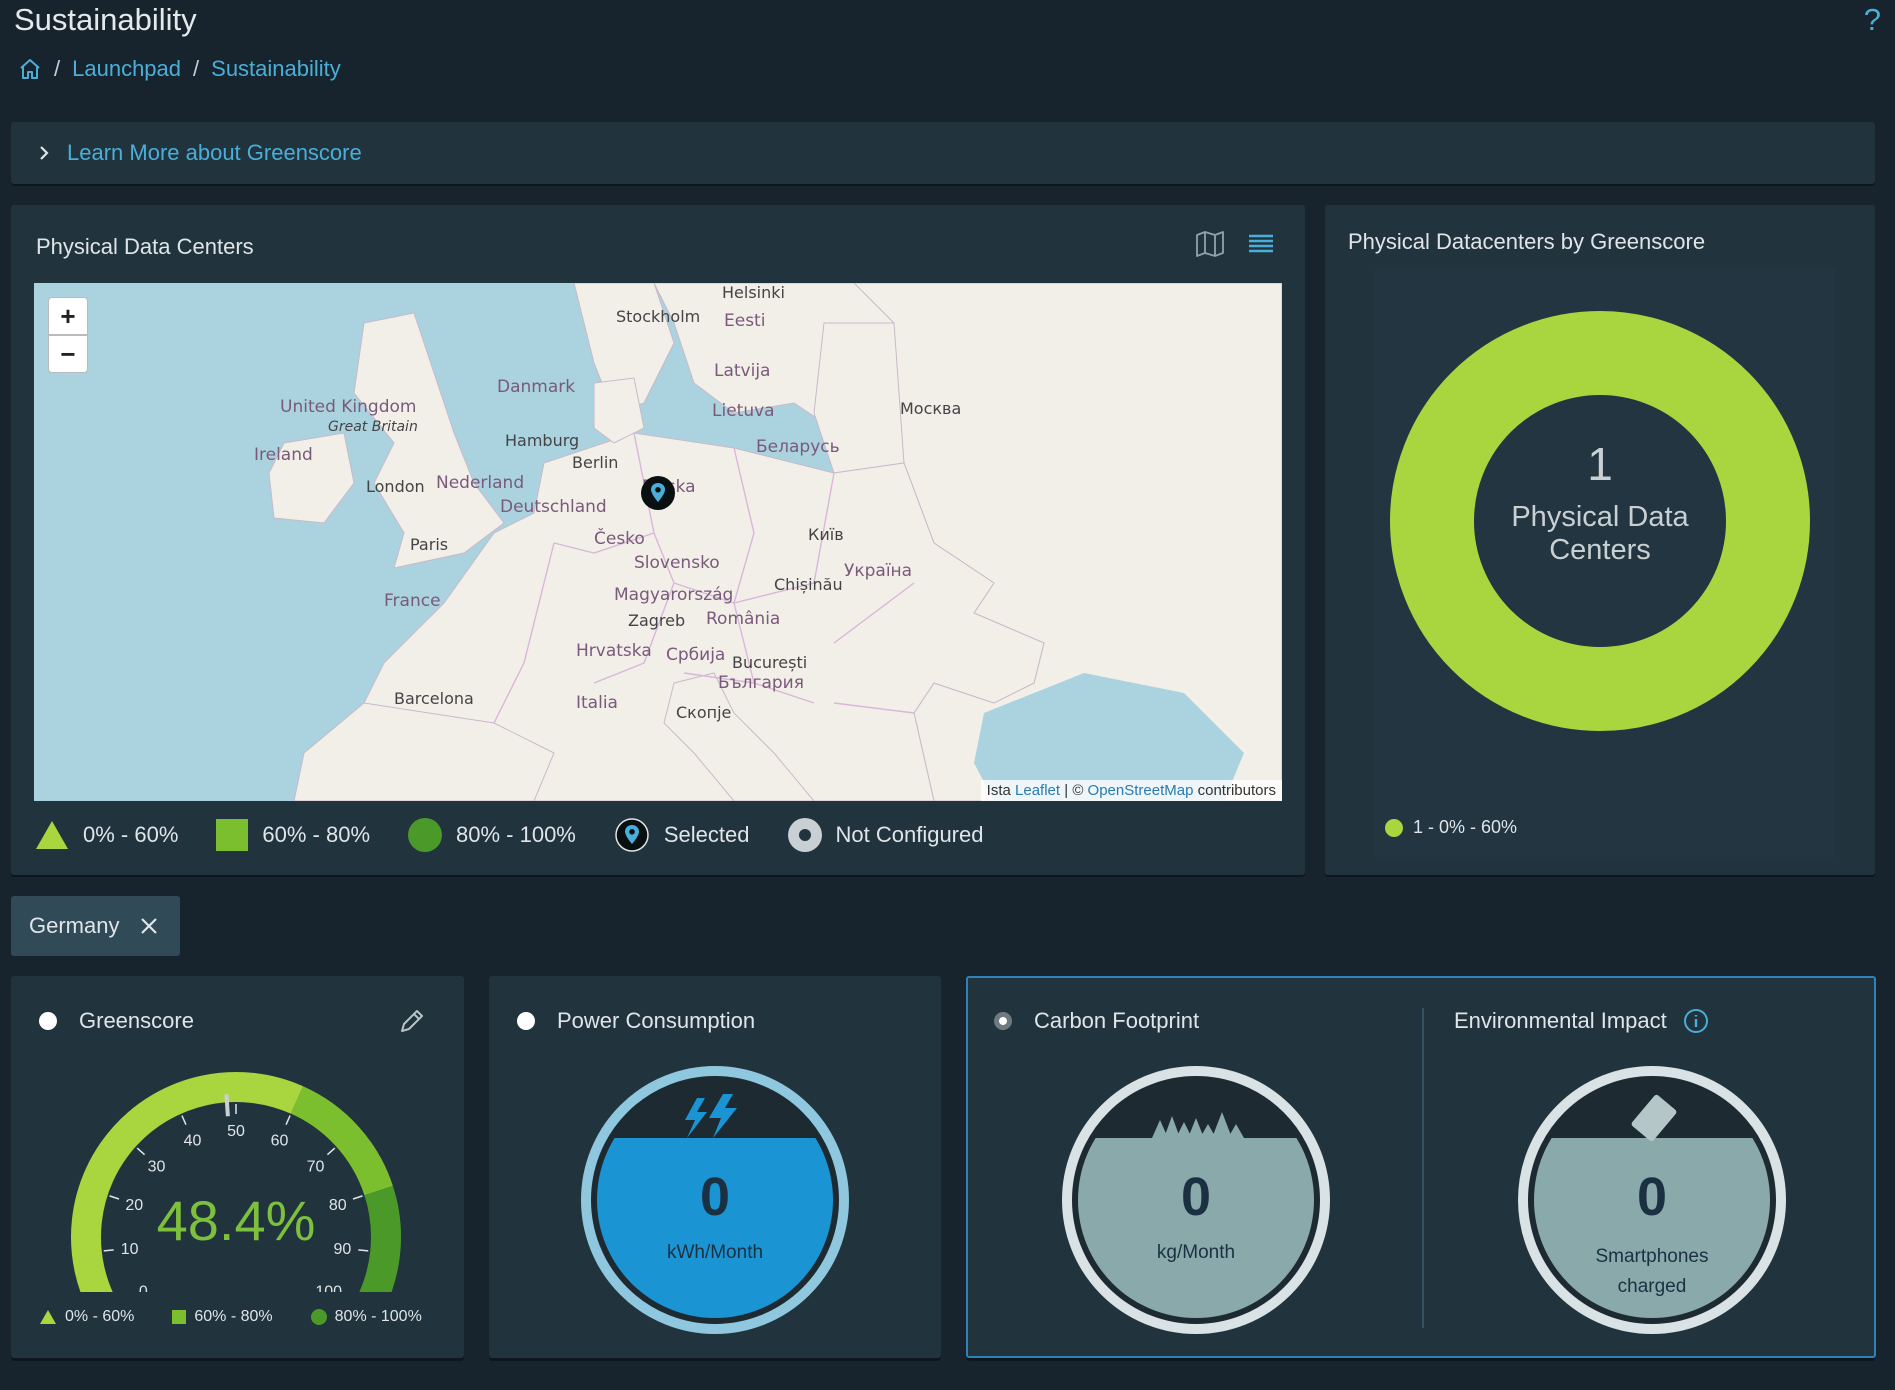  Describe the element at coordinates (328, 1288) in the screenshot. I see `gauge-tick-label: 100` at that location.